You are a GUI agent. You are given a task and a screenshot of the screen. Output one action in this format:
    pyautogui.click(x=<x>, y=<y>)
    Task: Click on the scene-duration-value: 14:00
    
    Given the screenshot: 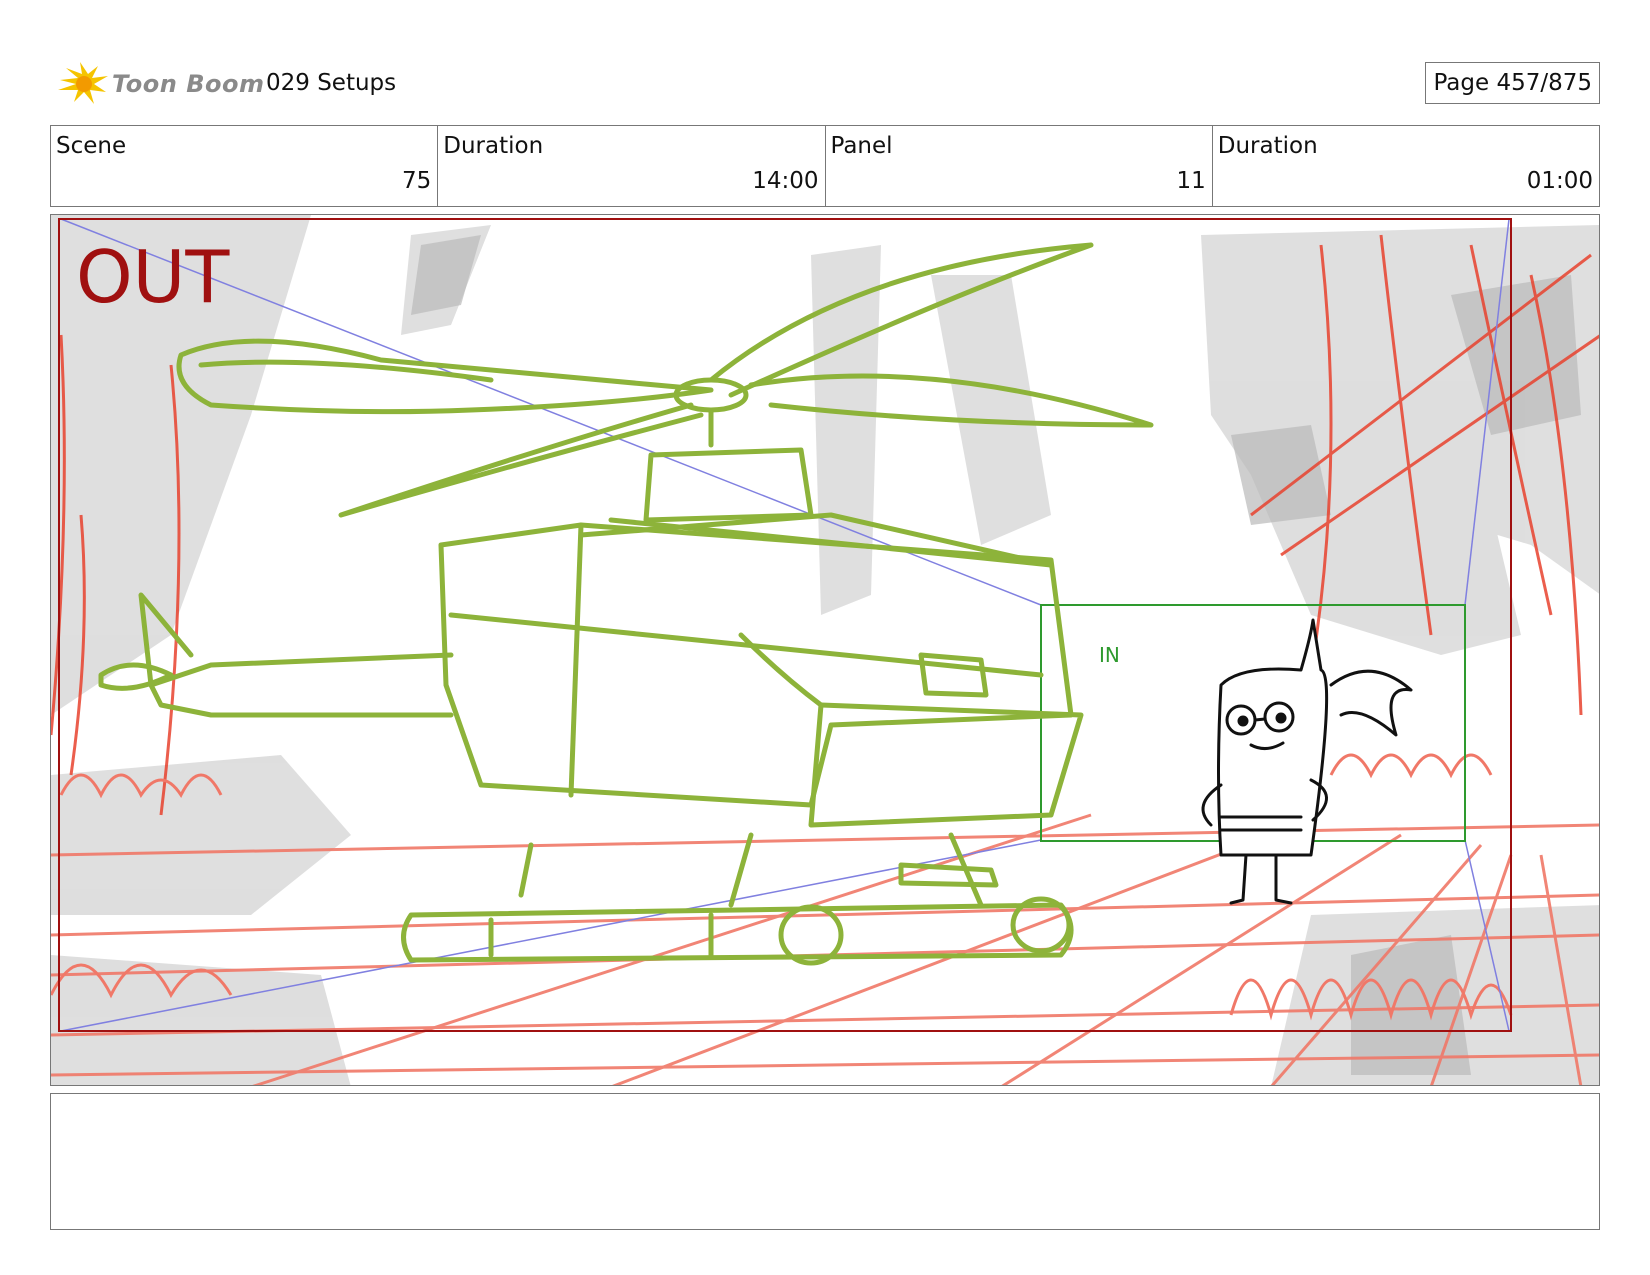 What is the action you would take?
    pyautogui.click(x=785, y=181)
    